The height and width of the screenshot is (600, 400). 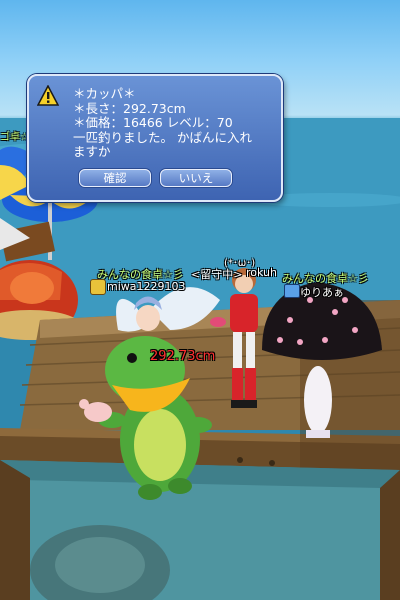 What do you see at coordinates (48, 95) in the screenshot?
I see `warning-icon` at bounding box center [48, 95].